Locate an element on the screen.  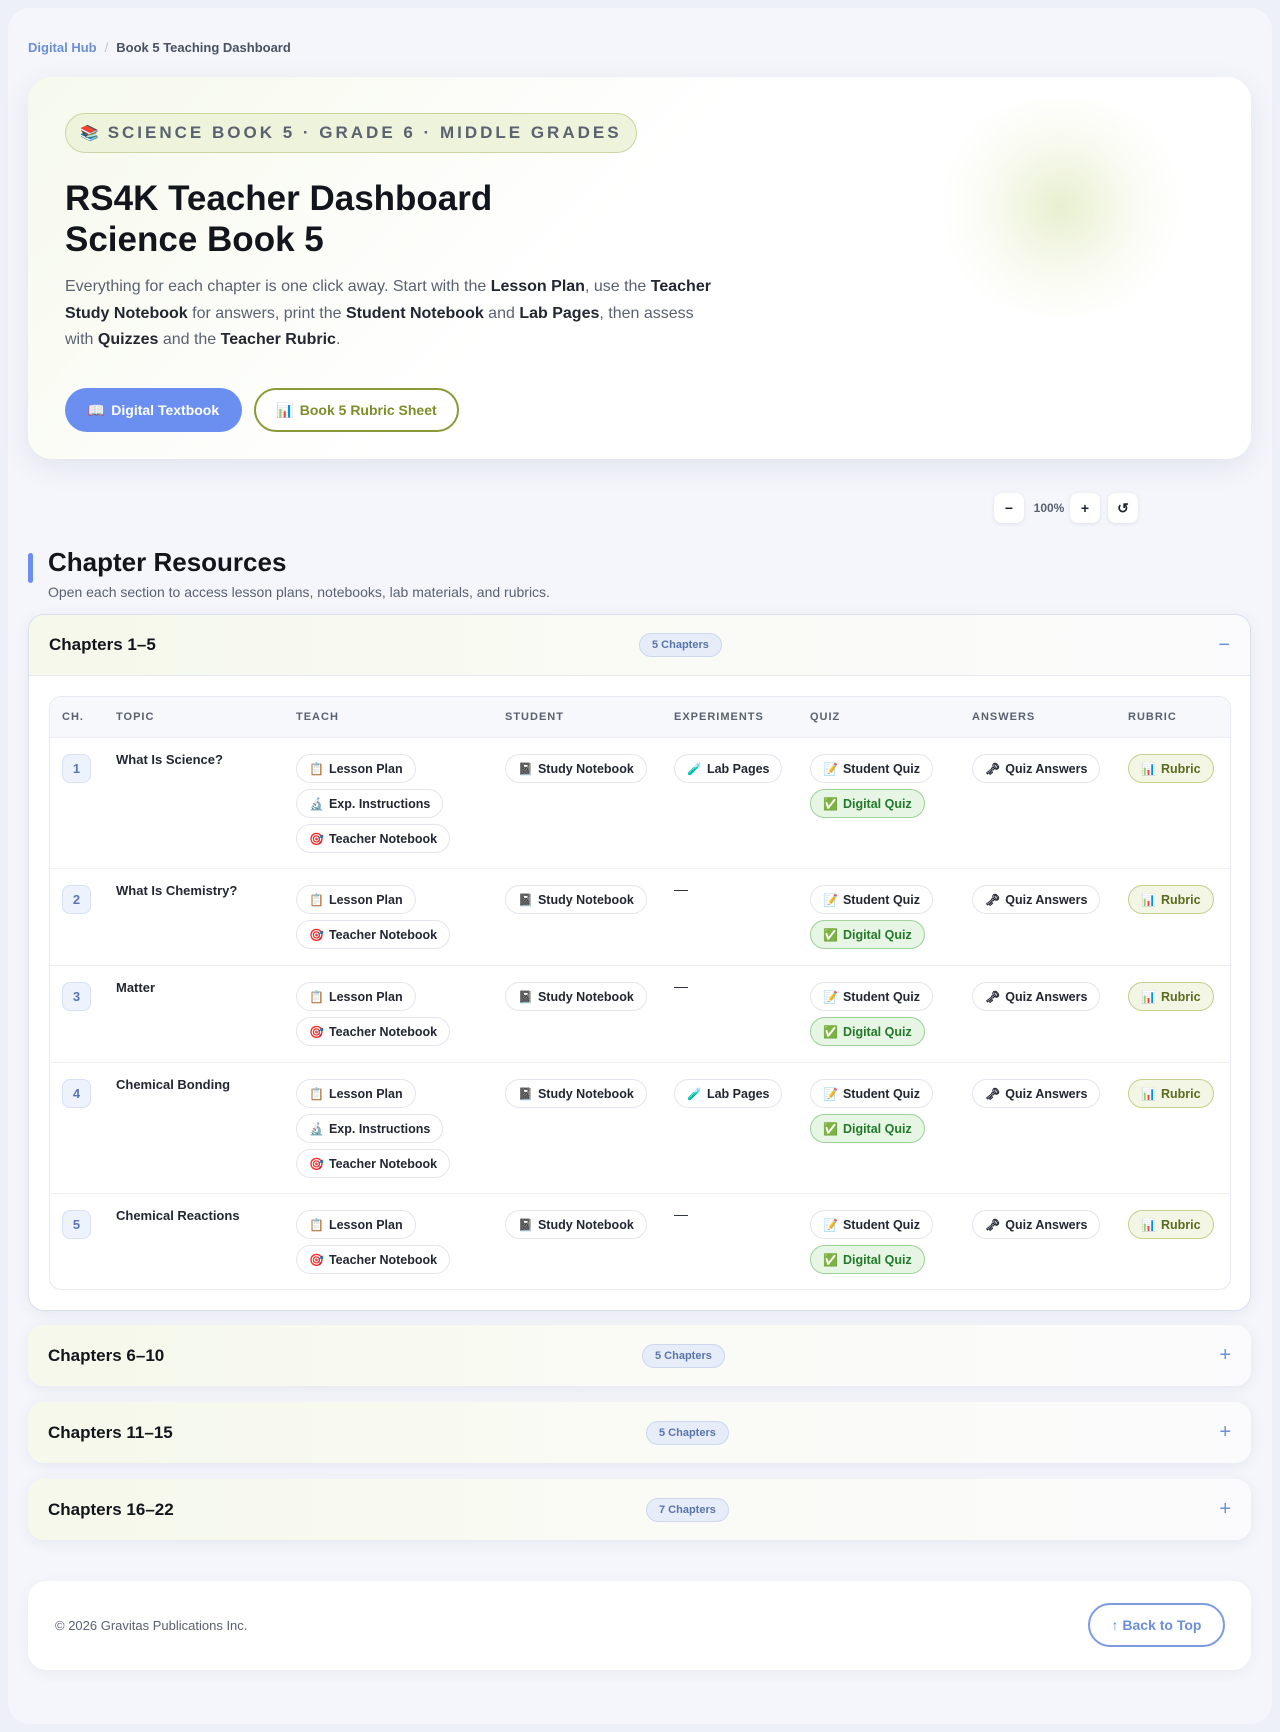
pill-label: Lab Pages is located at coordinates (738, 768).